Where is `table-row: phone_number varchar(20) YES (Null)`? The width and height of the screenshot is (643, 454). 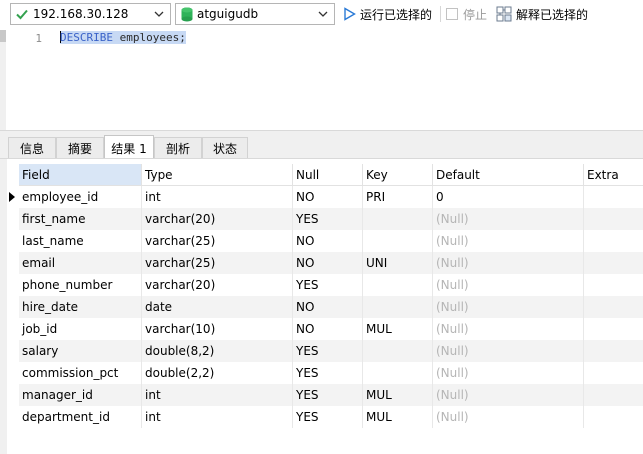
table-row: phone_number varchar(20) YES (Null) is located at coordinates (331, 285).